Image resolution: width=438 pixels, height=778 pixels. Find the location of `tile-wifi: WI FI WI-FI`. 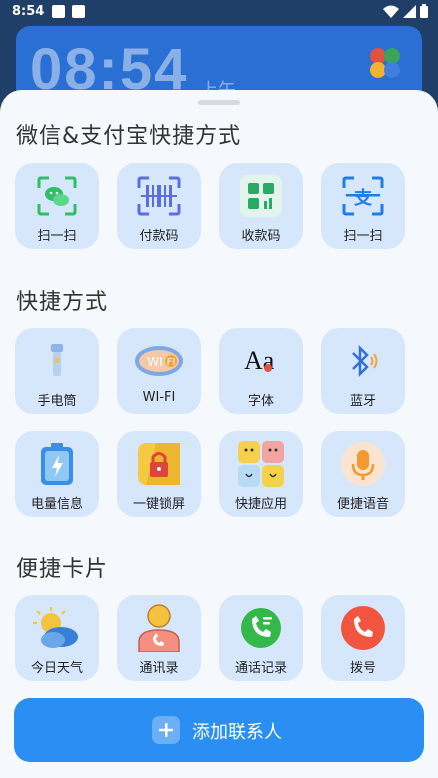

tile-wifi: WI FI WI-FI is located at coordinates (159, 371).